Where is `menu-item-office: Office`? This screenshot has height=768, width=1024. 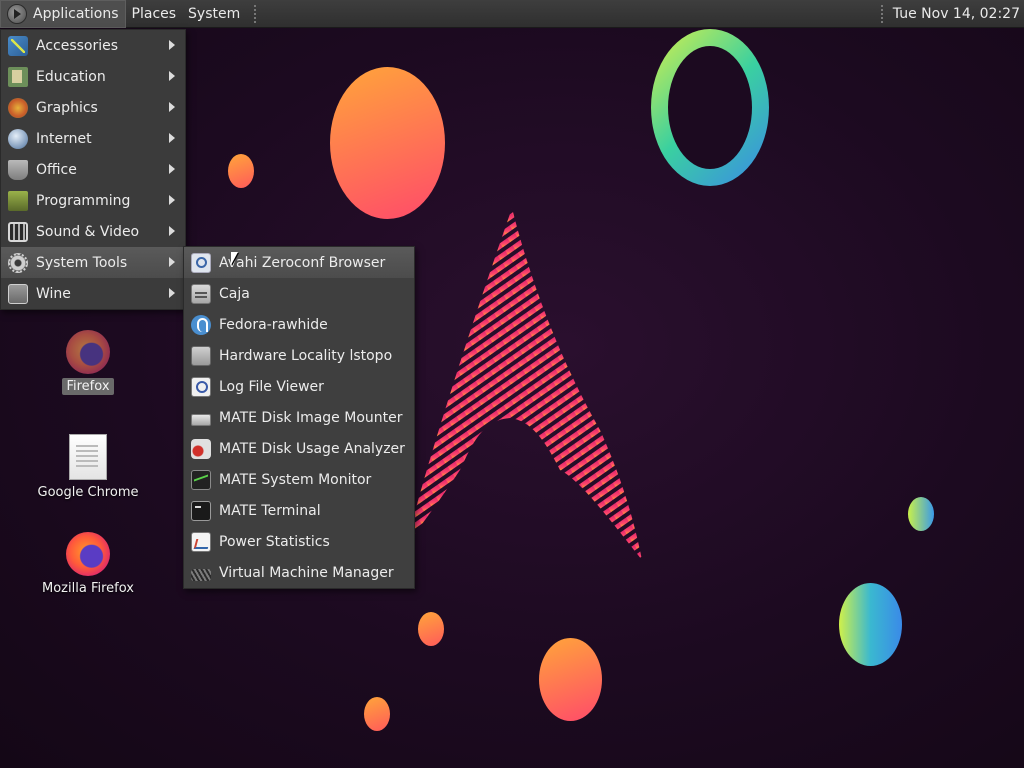
menu-item-office: Office is located at coordinates (93, 169).